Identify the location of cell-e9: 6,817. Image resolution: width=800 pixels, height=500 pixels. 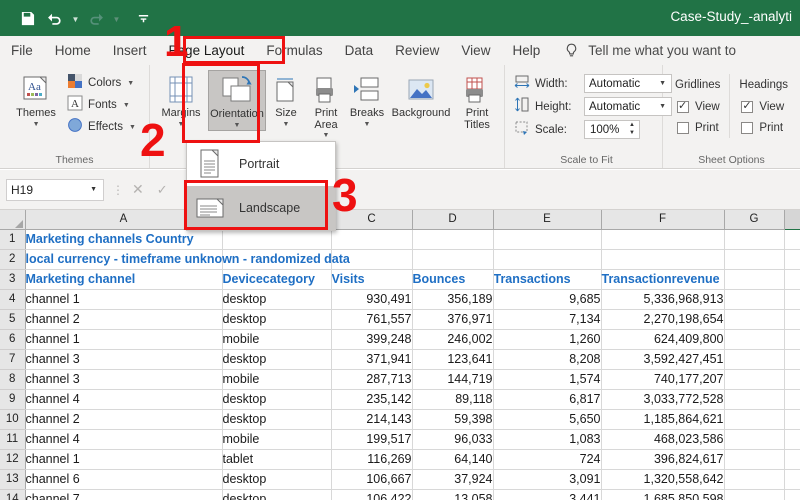
(547, 399).